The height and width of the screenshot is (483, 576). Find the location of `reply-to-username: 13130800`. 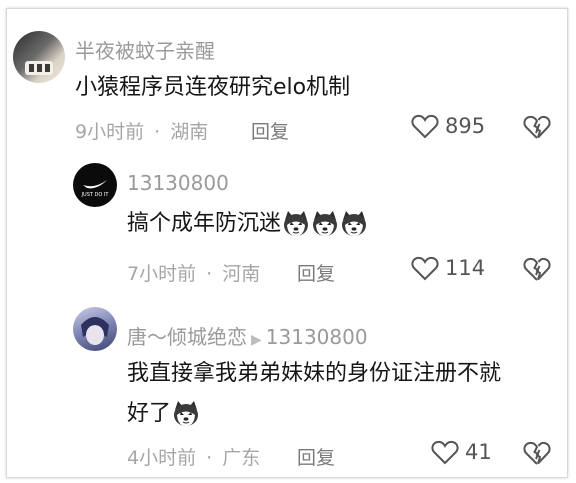

reply-to-username: 13130800 is located at coordinates (317, 337).